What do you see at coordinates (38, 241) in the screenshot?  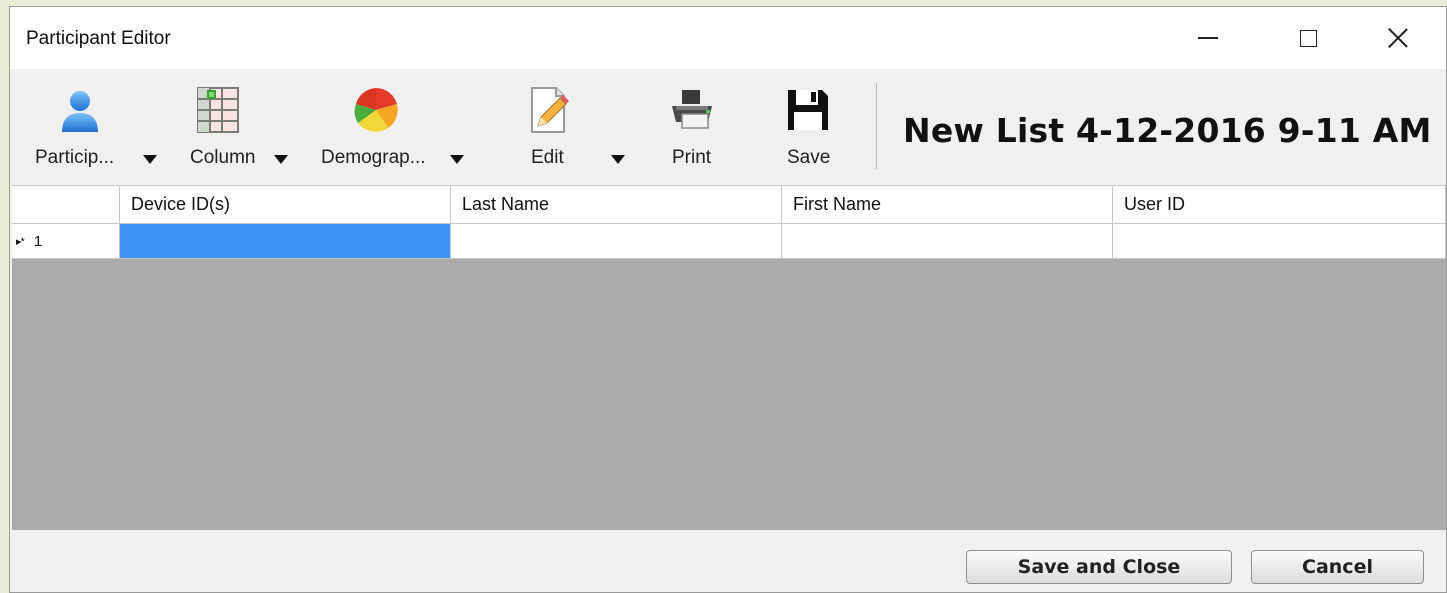 I see `row-number: 1` at bounding box center [38, 241].